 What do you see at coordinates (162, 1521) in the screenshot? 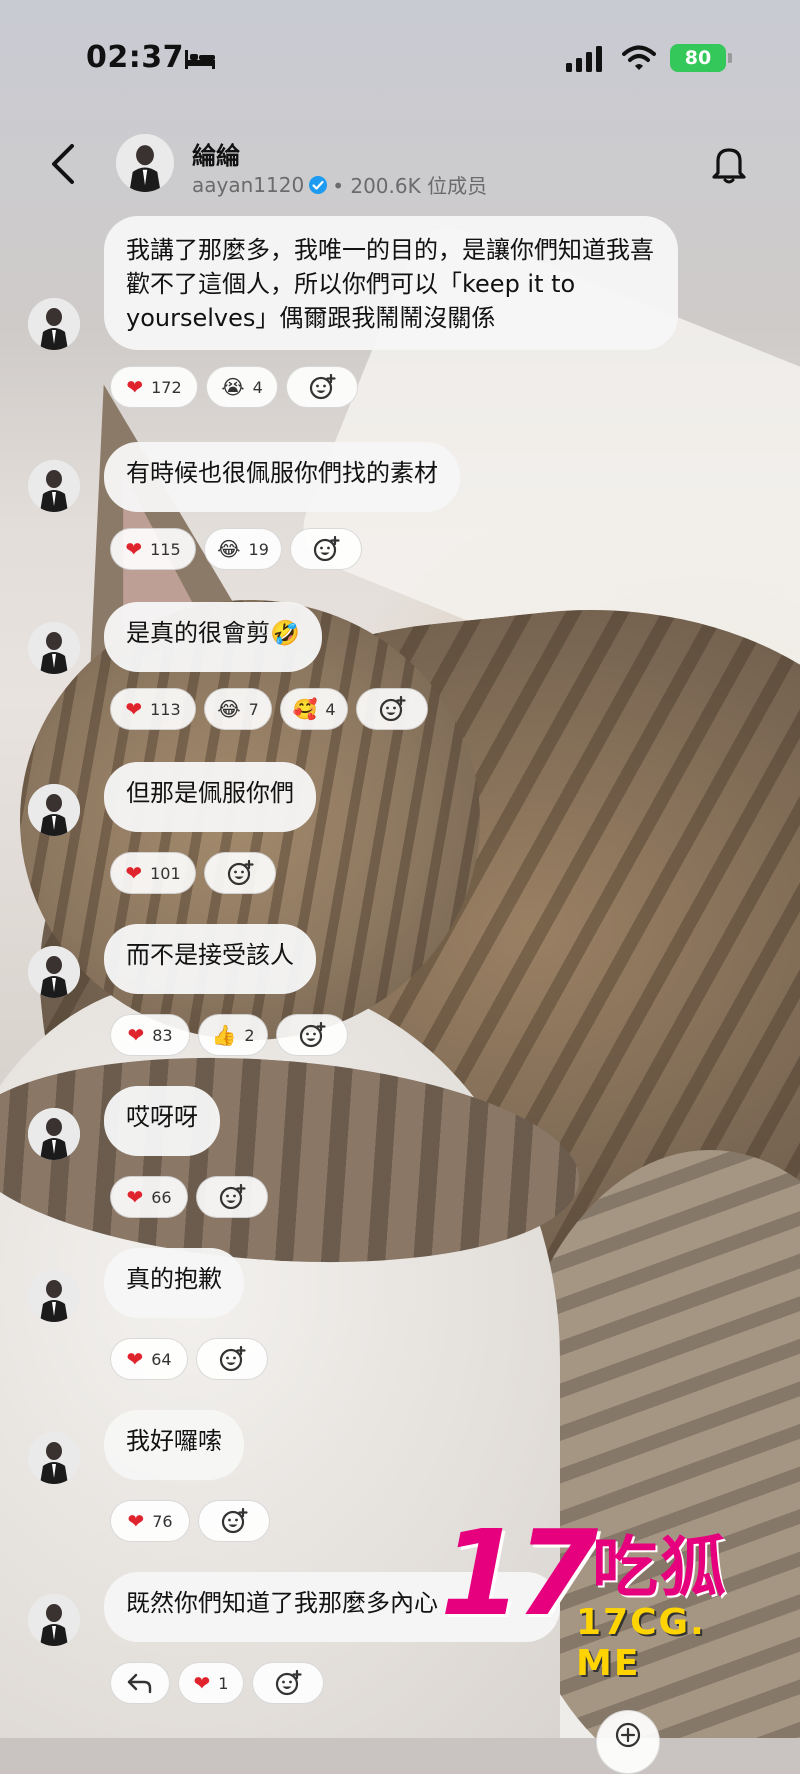
I see `reaction-count: 76` at bounding box center [162, 1521].